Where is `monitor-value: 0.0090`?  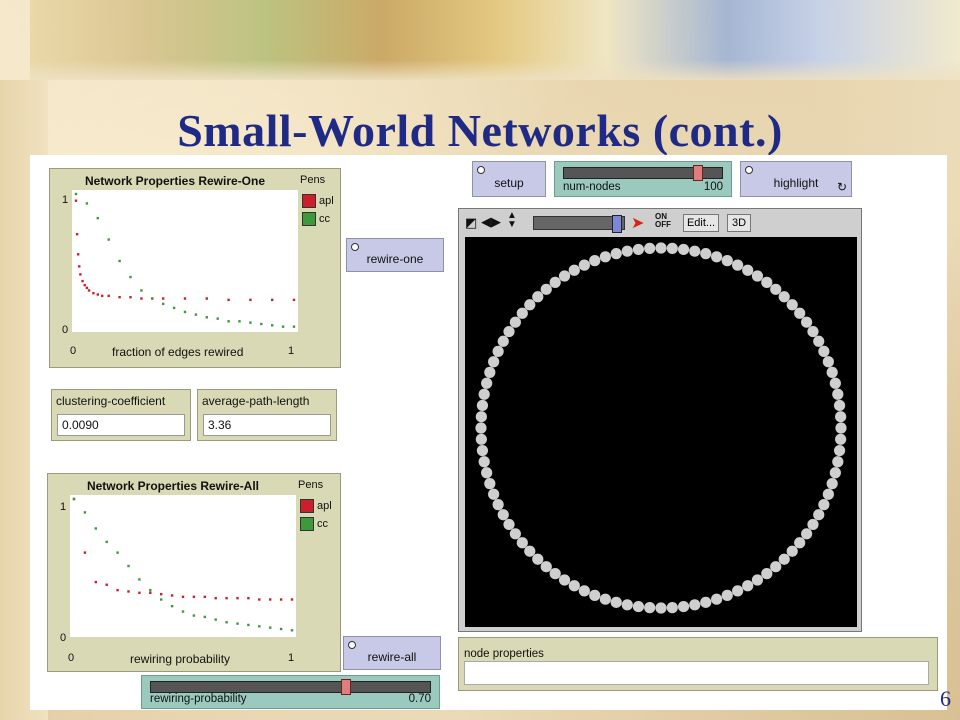
monitor-value: 0.0090 is located at coordinates (121, 425).